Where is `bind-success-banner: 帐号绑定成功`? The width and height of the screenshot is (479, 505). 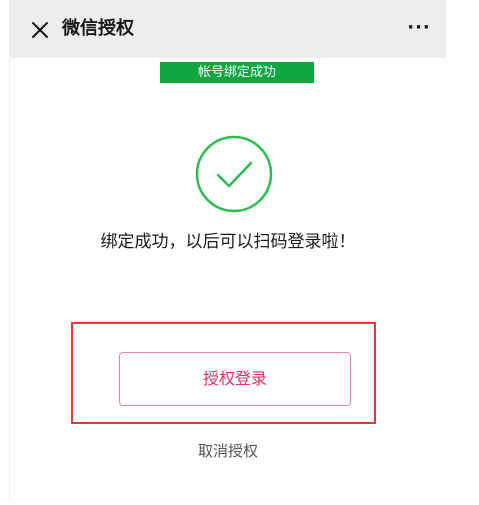
bind-success-banner: 帐号绑定成功 is located at coordinates (237, 72).